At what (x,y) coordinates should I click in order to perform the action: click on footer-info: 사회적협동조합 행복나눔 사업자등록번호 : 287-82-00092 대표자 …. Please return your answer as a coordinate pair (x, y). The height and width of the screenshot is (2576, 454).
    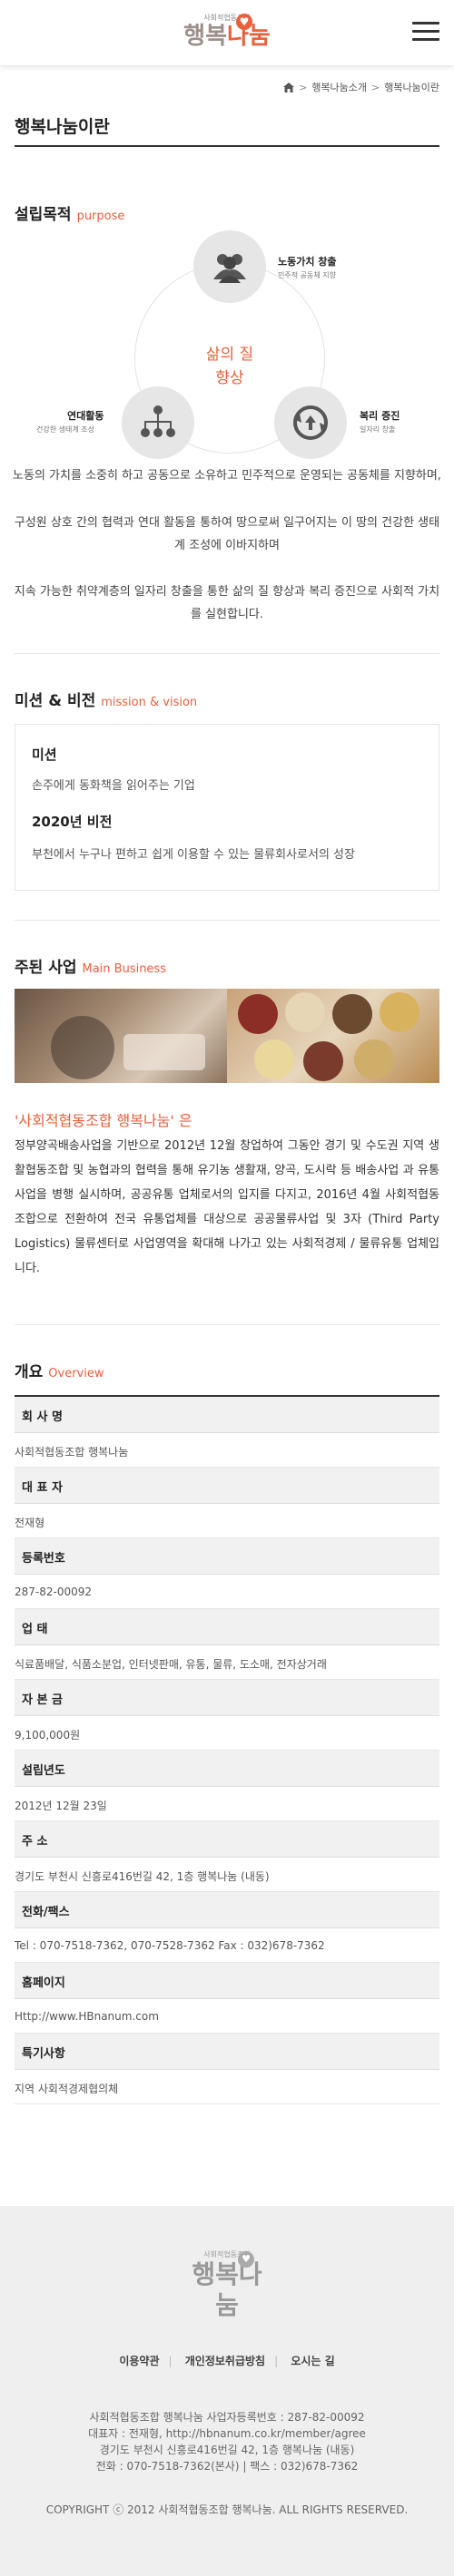
    Looking at the image, I should click on (227, 2441).